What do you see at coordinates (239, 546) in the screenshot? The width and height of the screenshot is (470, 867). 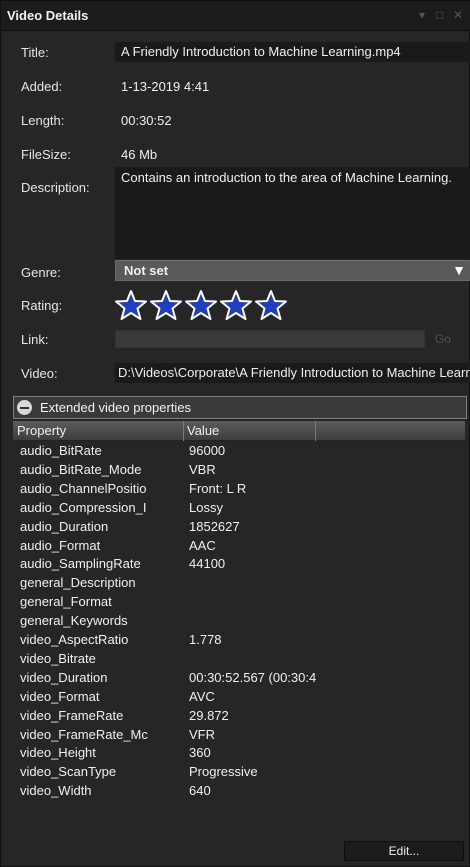 I see `table-row: audio_Format AAC` at bounding box center [239, 546].